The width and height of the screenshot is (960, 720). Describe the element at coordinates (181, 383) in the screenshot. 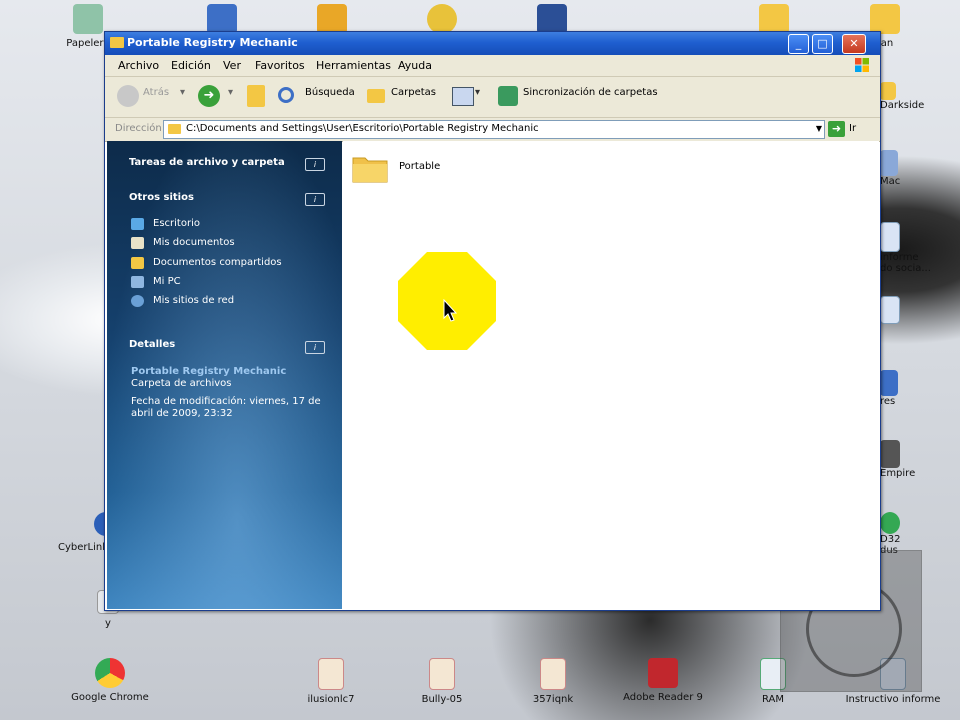

I see `details-type: Carpeta de archivos` at that location.